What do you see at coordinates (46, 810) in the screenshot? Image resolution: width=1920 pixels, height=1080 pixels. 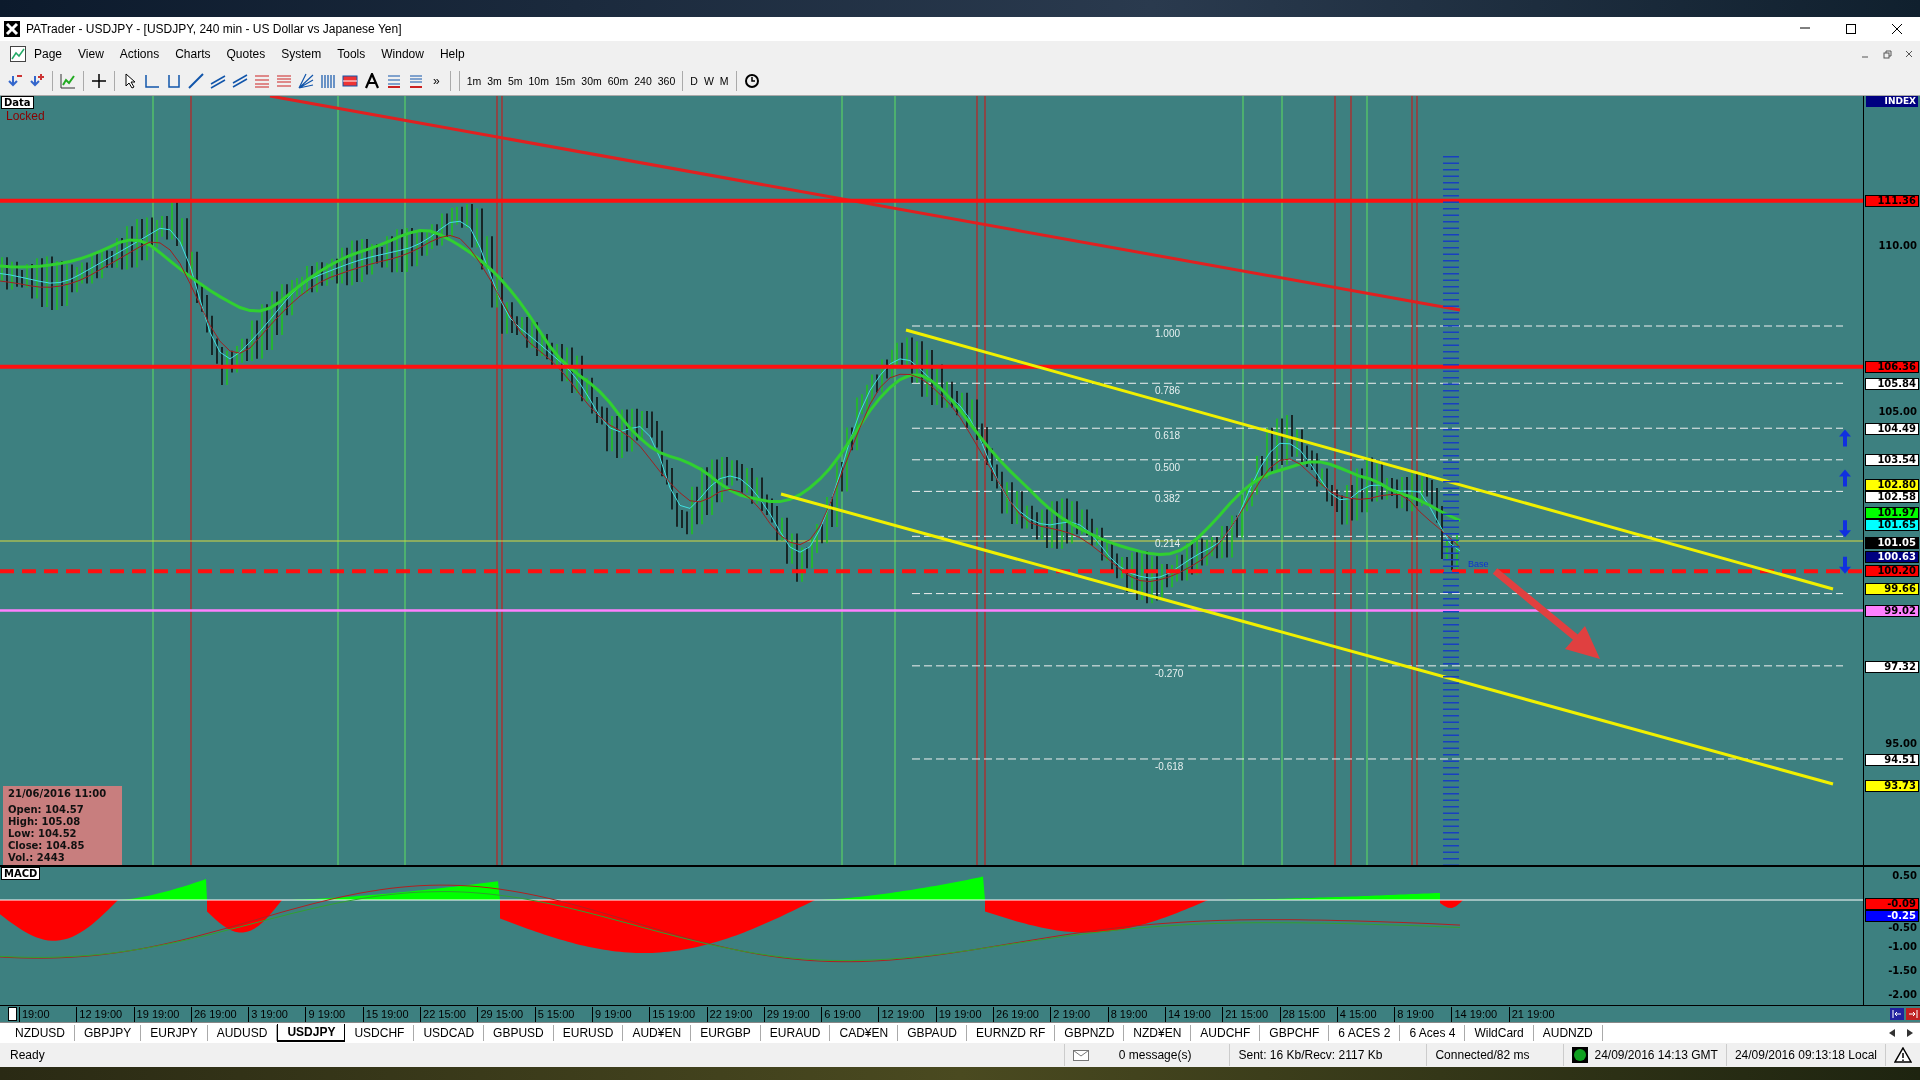 I see `candle-value-text: Open: 104.57` at bounding box center [46, 810].